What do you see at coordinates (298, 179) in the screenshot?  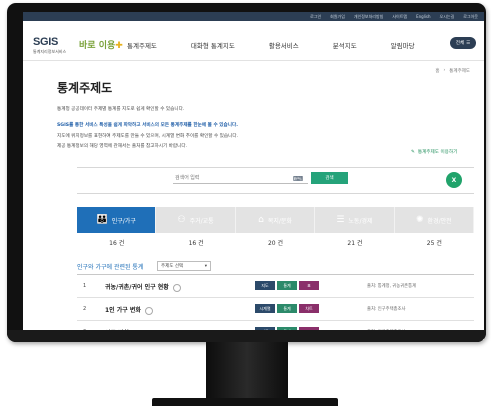 I see `keyboard-icon: ⌨` at bounding box center [298, 179].